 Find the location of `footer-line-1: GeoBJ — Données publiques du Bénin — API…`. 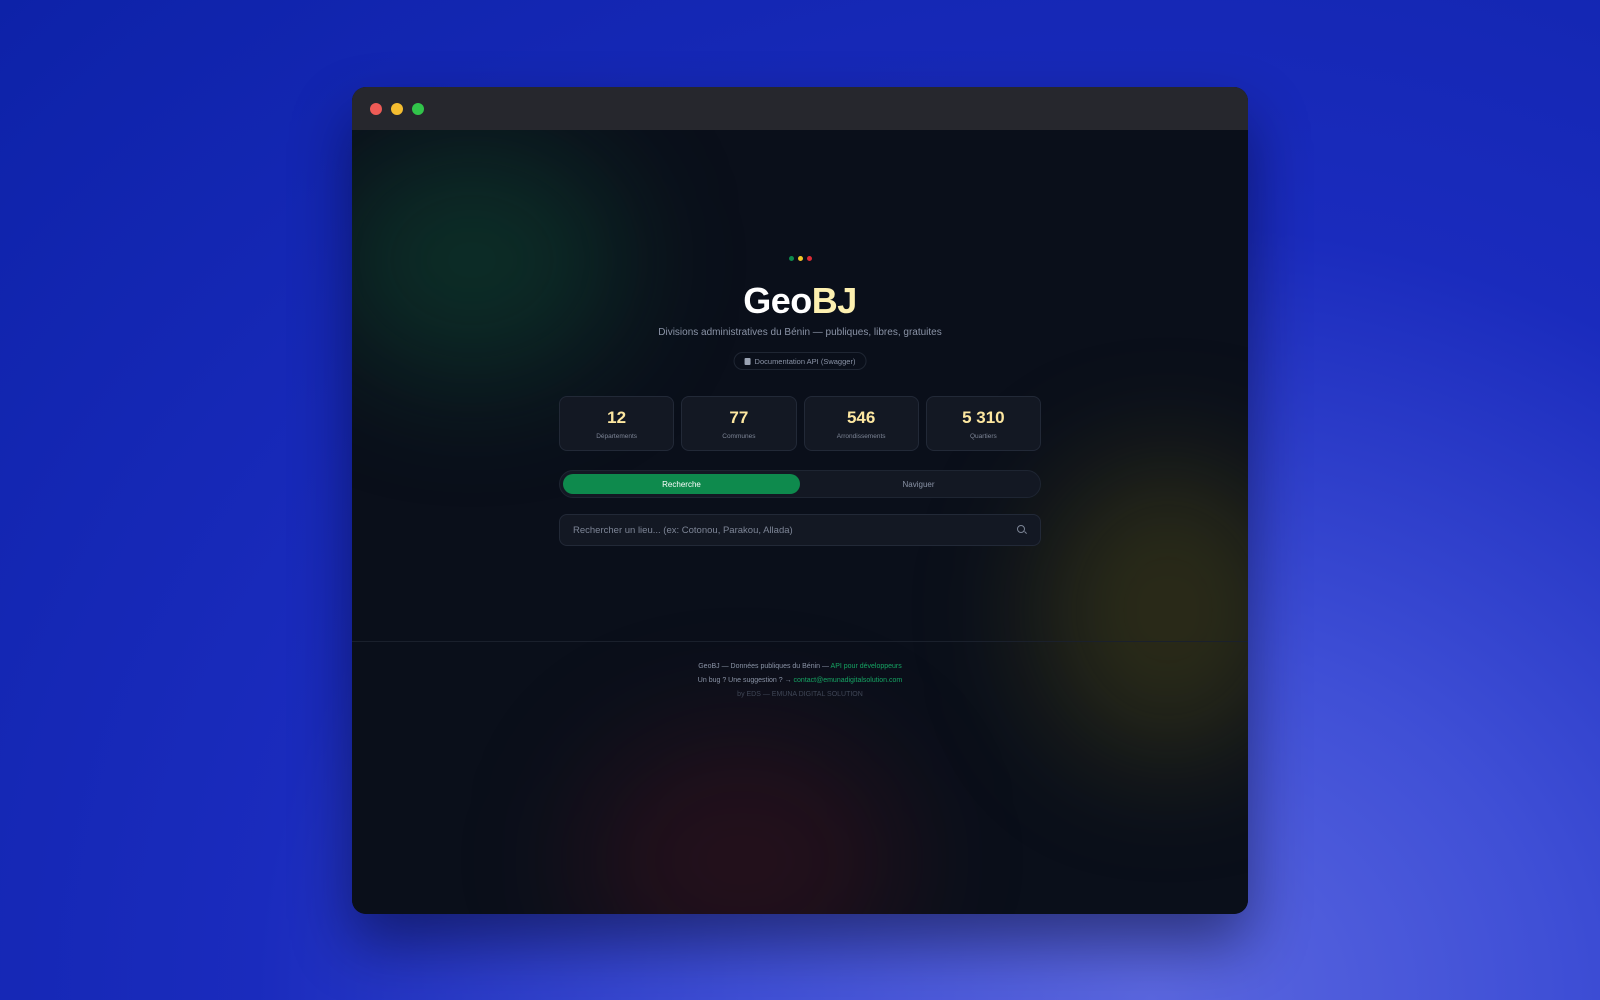

footer-line-1: GeoBJ — Données publiques du Bénin — API… is located at coordinates (800, 666).